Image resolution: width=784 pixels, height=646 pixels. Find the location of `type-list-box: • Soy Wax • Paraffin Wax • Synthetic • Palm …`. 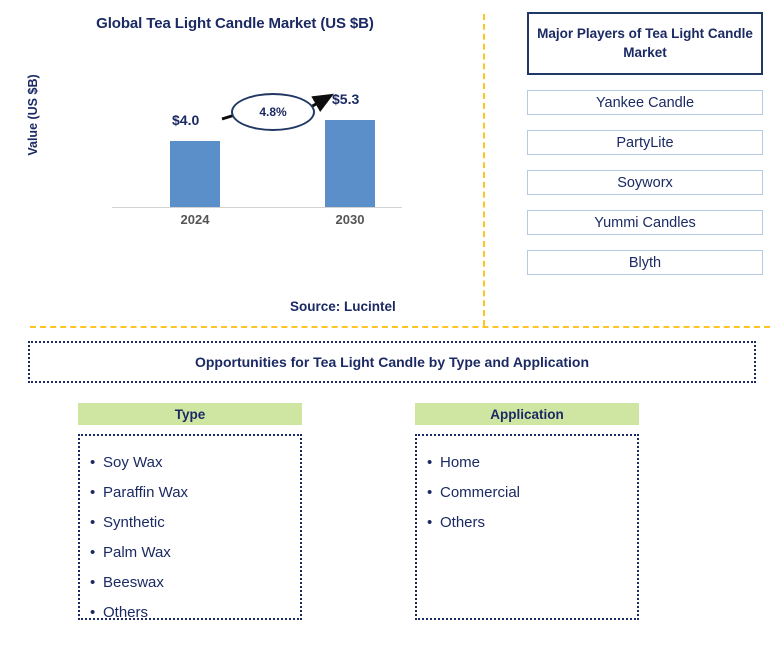

type-list-box: • Soy Wax • Paraffin Wax • Synthetic • Palm … is located at coordinates (190, 527).